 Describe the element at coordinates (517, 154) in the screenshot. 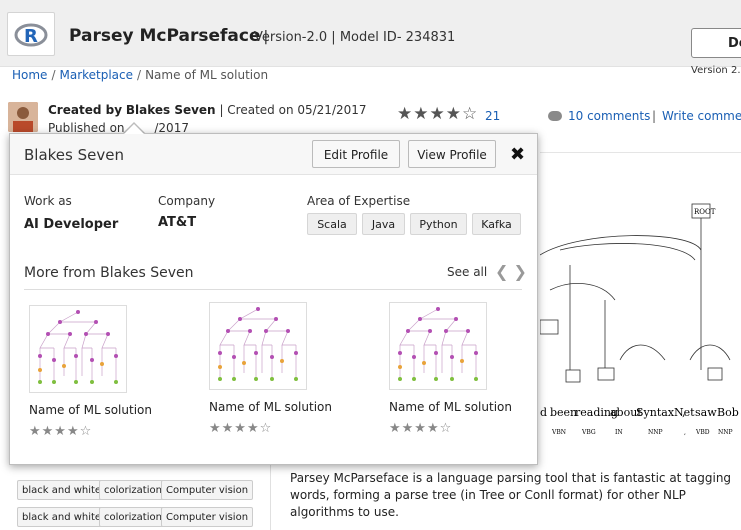

I see `close-icon: ✖` at that location.